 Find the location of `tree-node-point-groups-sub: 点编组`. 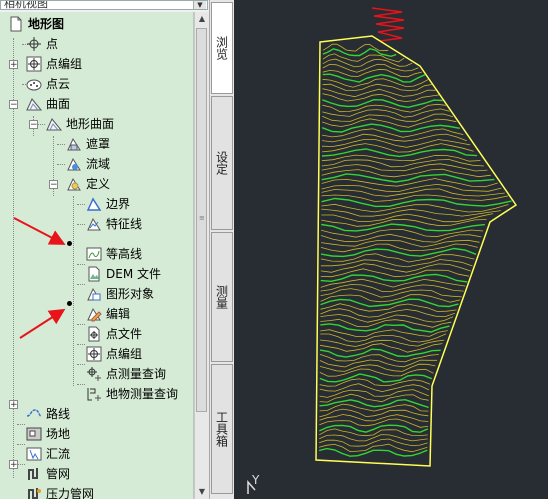

tree-node-point-groups-sub: 点编组 is located at coordinates (114, 354).